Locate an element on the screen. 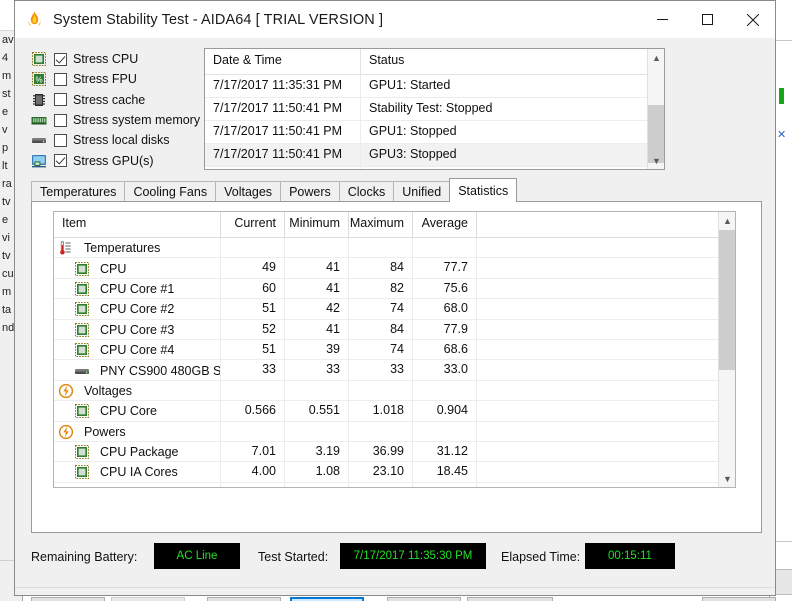 This screenshot has width=792, height=601. tab-powers: Powers is located at coordinates (310, 191).